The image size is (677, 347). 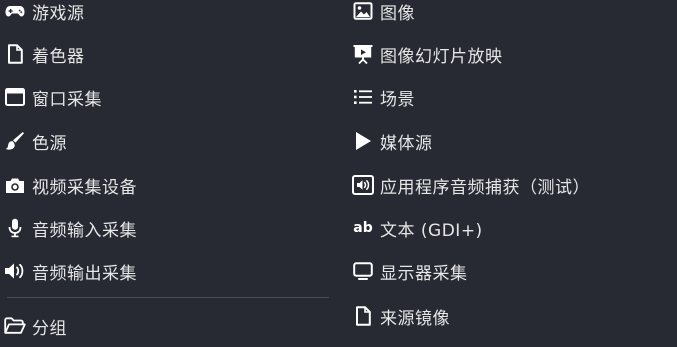 What do you see at coordinates (512, 141) in the screenshot?
I see `menu-item-media-source: 媒体源` at bounding box center [512, 141].